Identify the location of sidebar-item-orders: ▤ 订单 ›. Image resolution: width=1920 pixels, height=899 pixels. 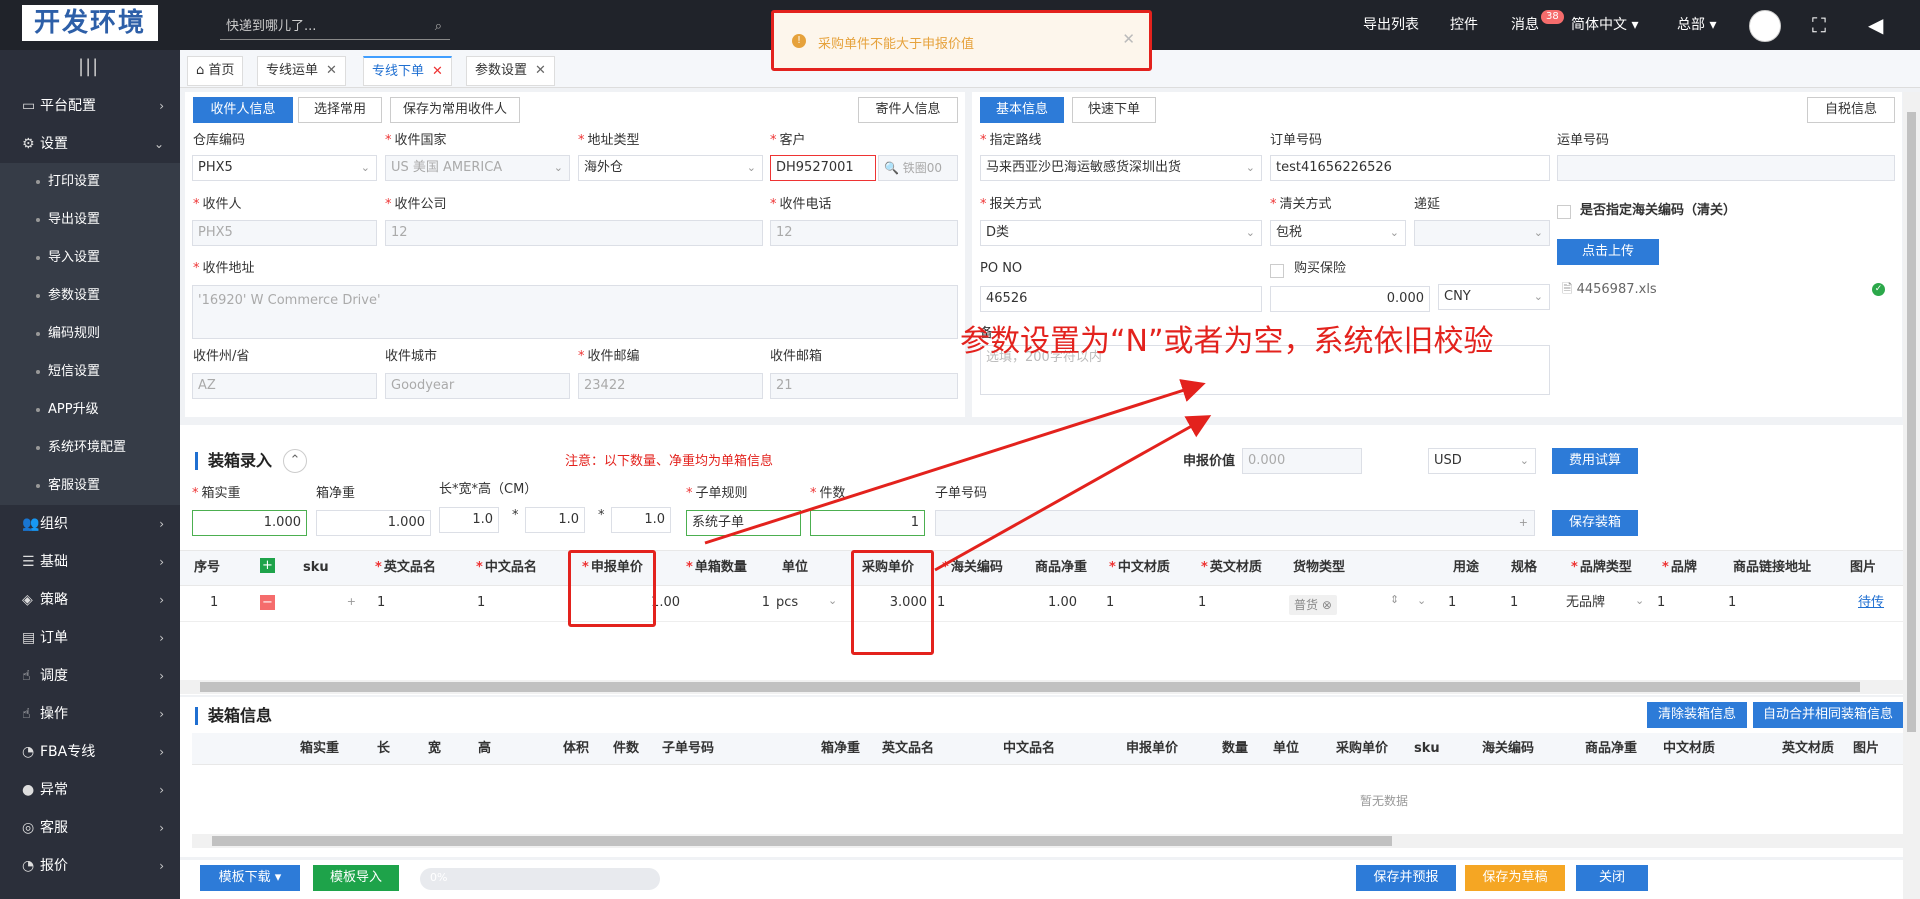
(90, 638).